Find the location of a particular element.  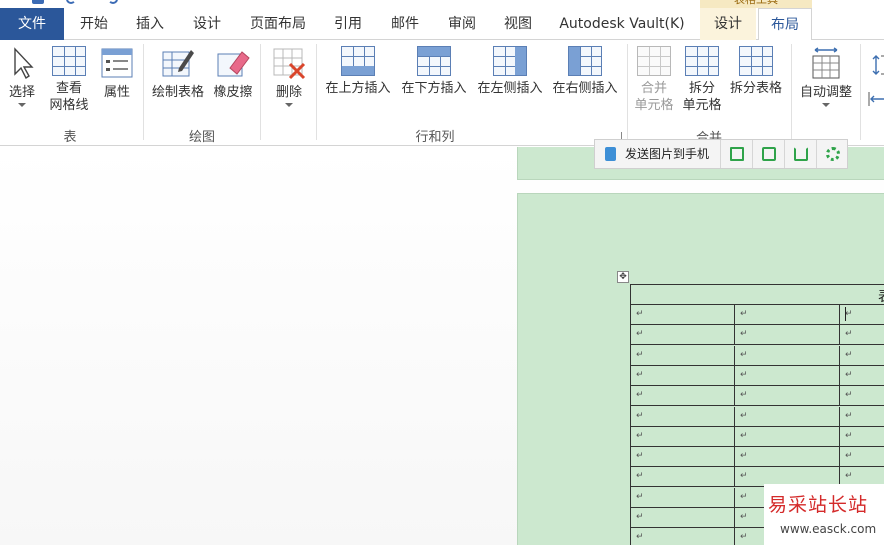

redo-icon is located at coordinates (113, 2).